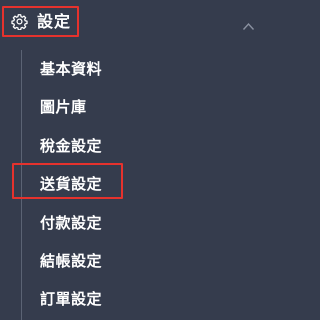 The height and width of the screenshot is (320, 320). Describe the element at coordinates (63, 107) in the screenshot. I see `submenu-item-image-library: 圖片庫` at that location.